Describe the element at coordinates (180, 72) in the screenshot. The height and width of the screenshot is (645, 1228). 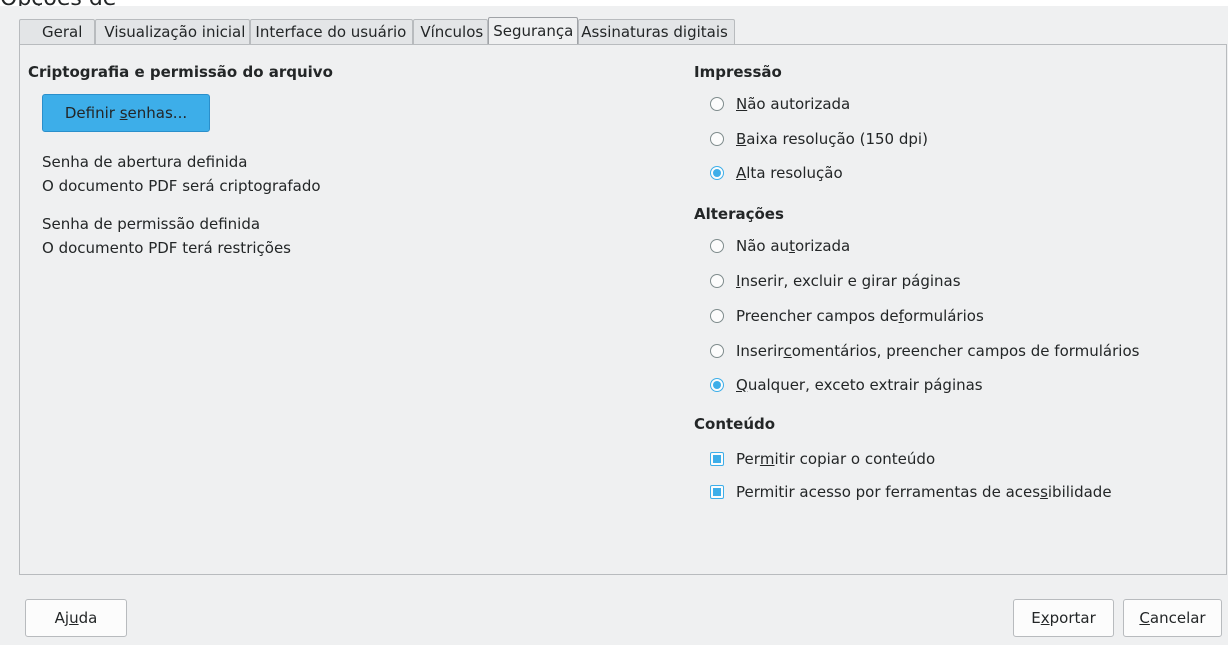
I see `encryption-section-title: Criptografia e permissão do arquivo` at that location.